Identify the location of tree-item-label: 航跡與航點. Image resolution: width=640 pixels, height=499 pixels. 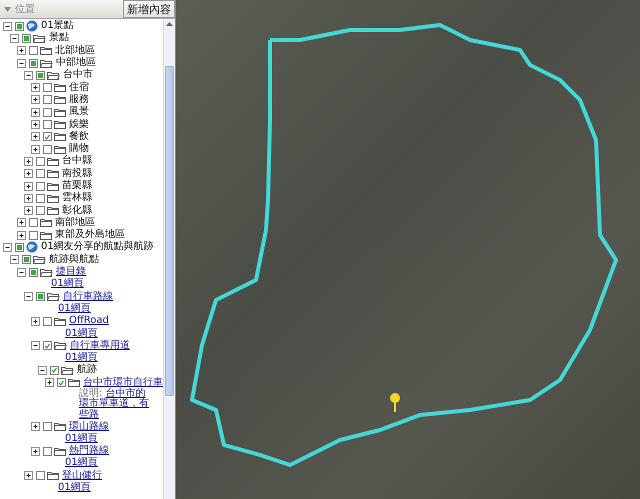
(74, 260).